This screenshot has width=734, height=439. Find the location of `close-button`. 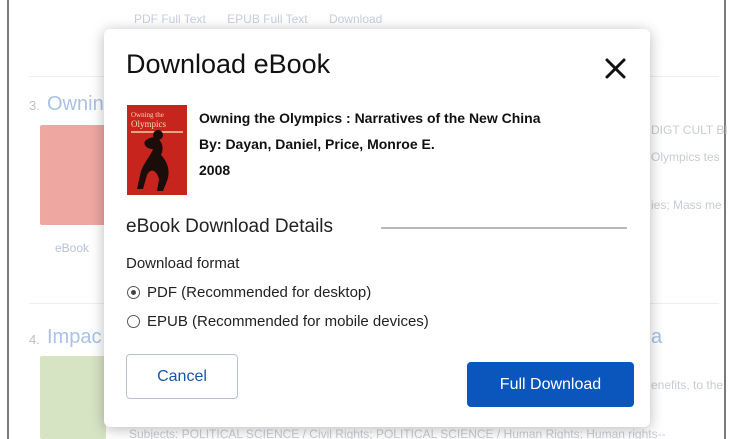

close-button is located at coordinates (616, 69).